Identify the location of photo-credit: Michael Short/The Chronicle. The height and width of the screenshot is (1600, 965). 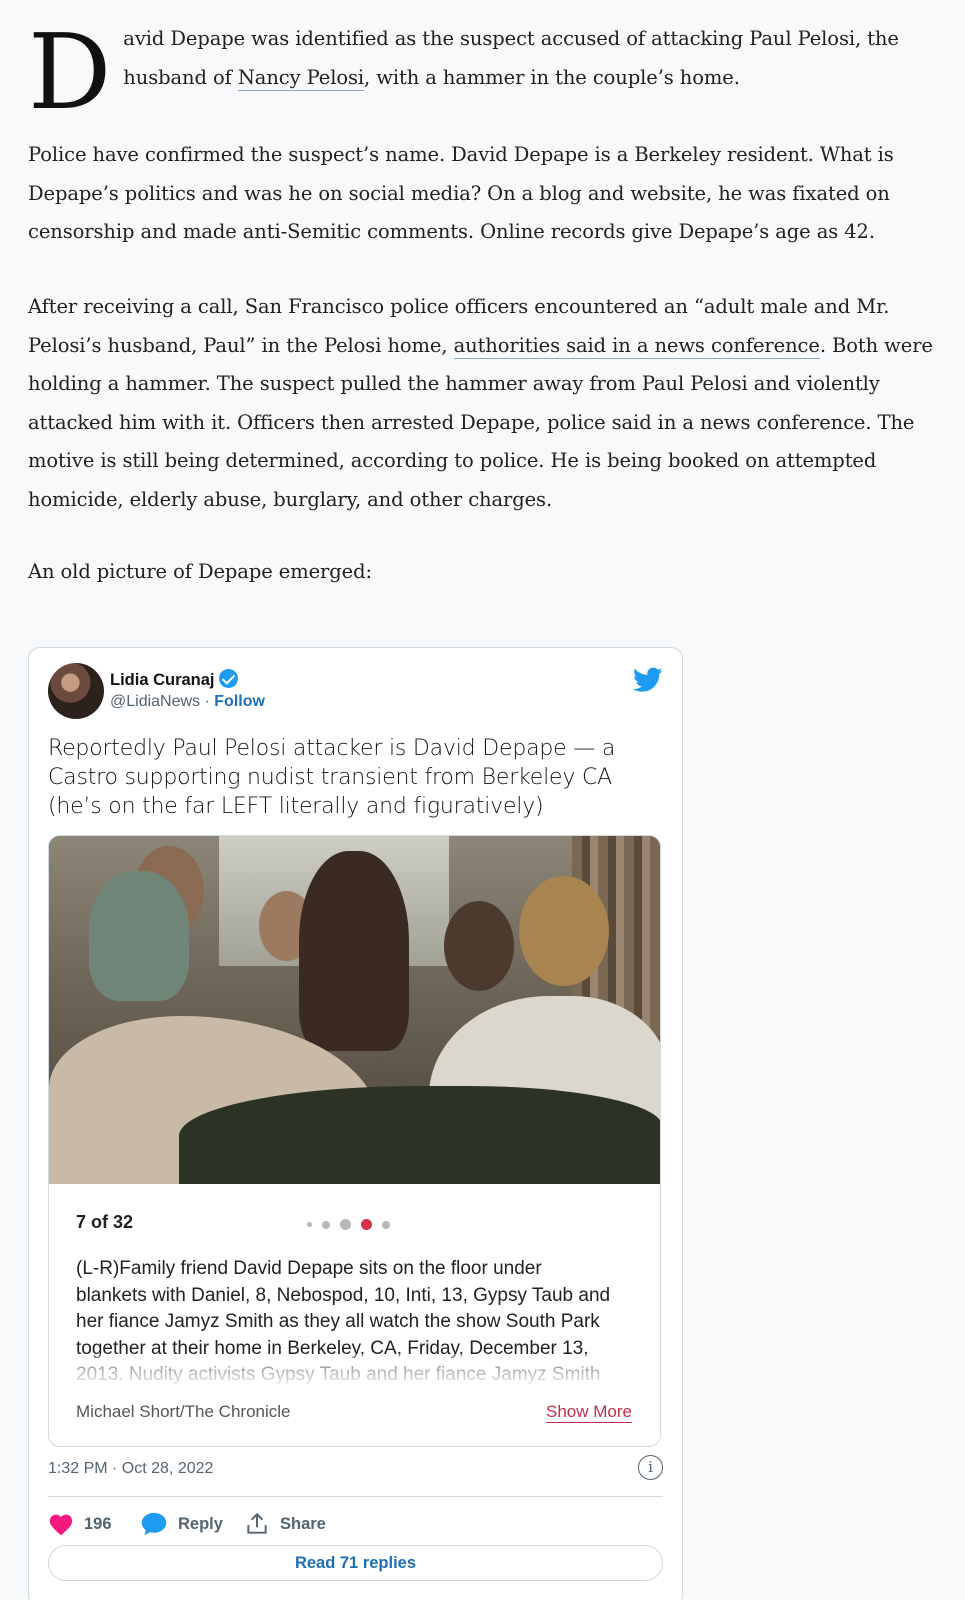
(183, 1411).